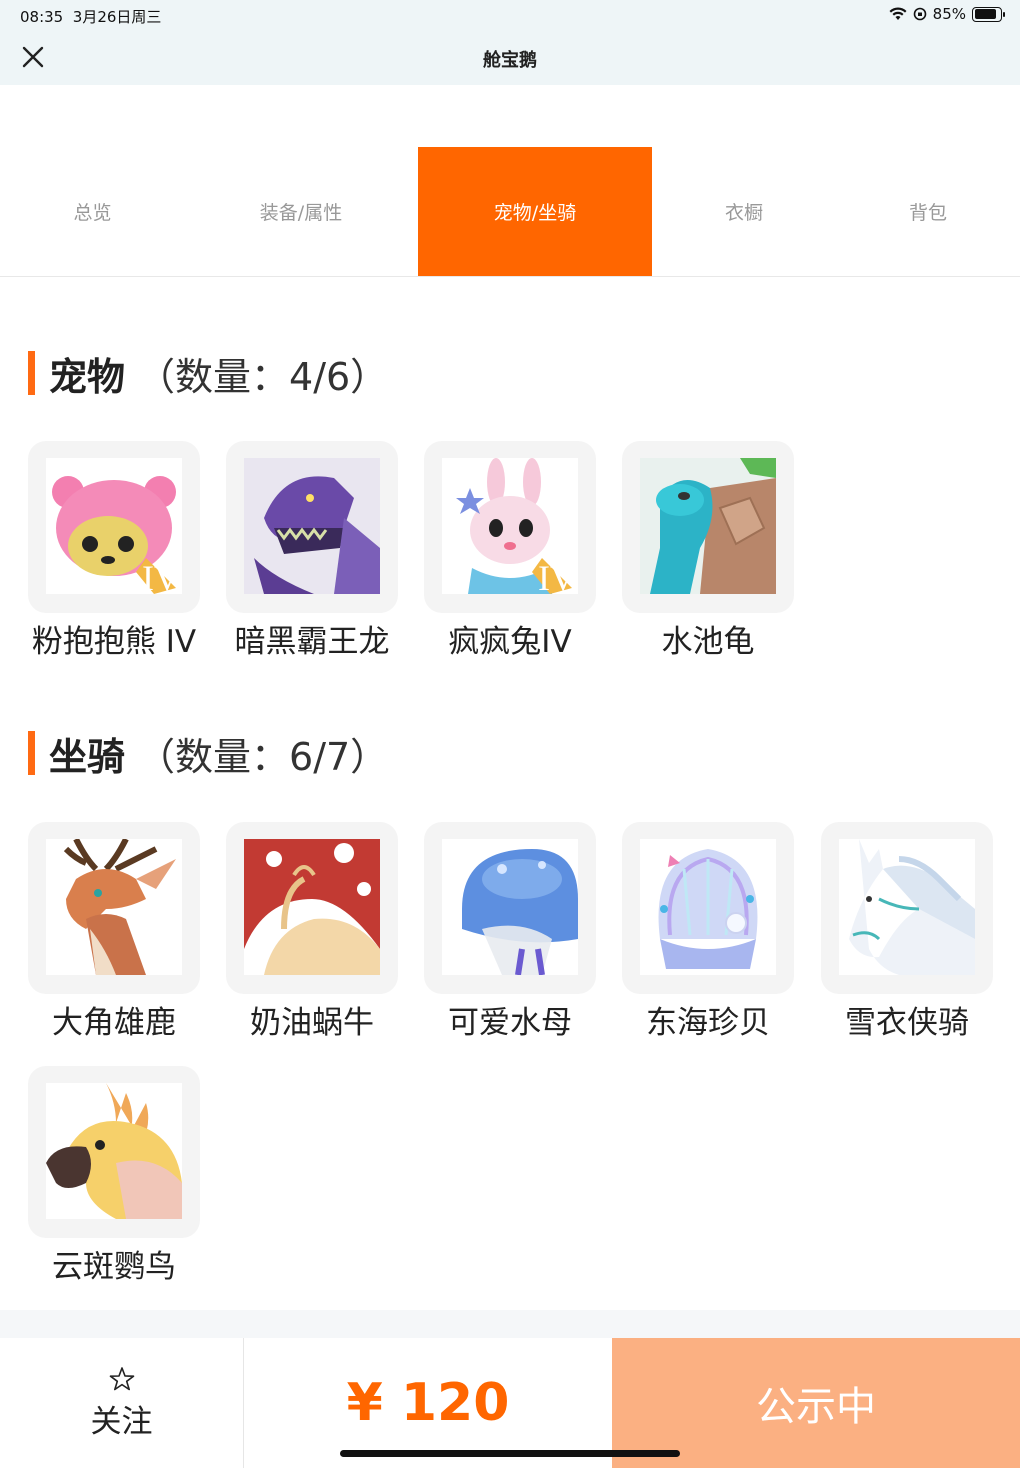  I want to click on nav-bar: 舱宝鹅, so click(510, 57).